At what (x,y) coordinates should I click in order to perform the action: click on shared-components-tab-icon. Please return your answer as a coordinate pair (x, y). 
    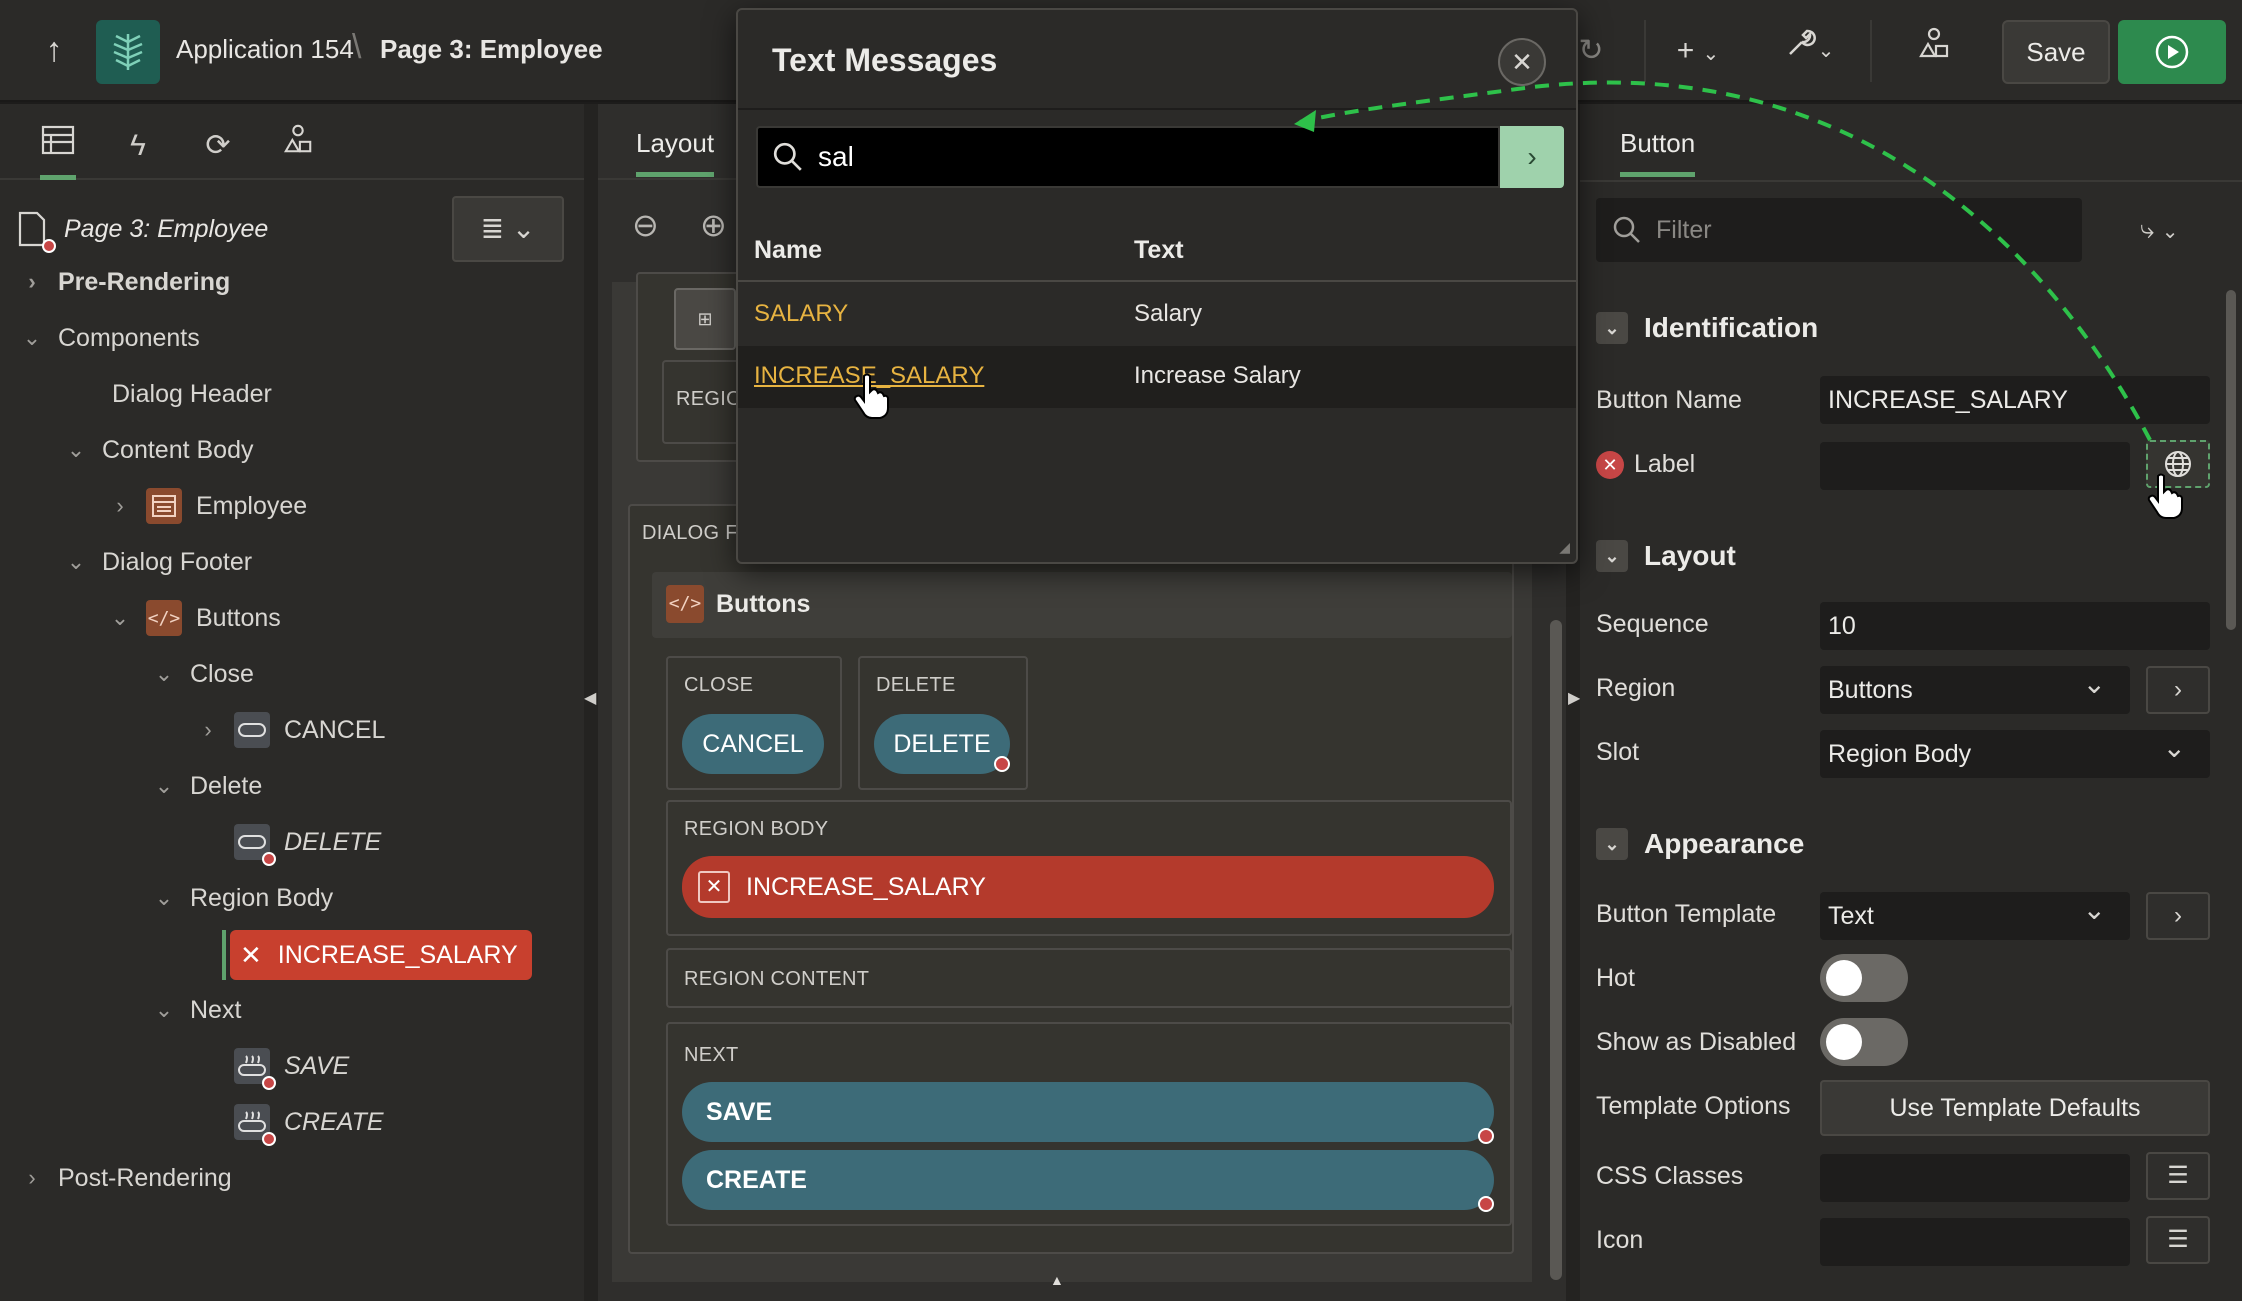
    Looking at the image, I should click on (298, 146).